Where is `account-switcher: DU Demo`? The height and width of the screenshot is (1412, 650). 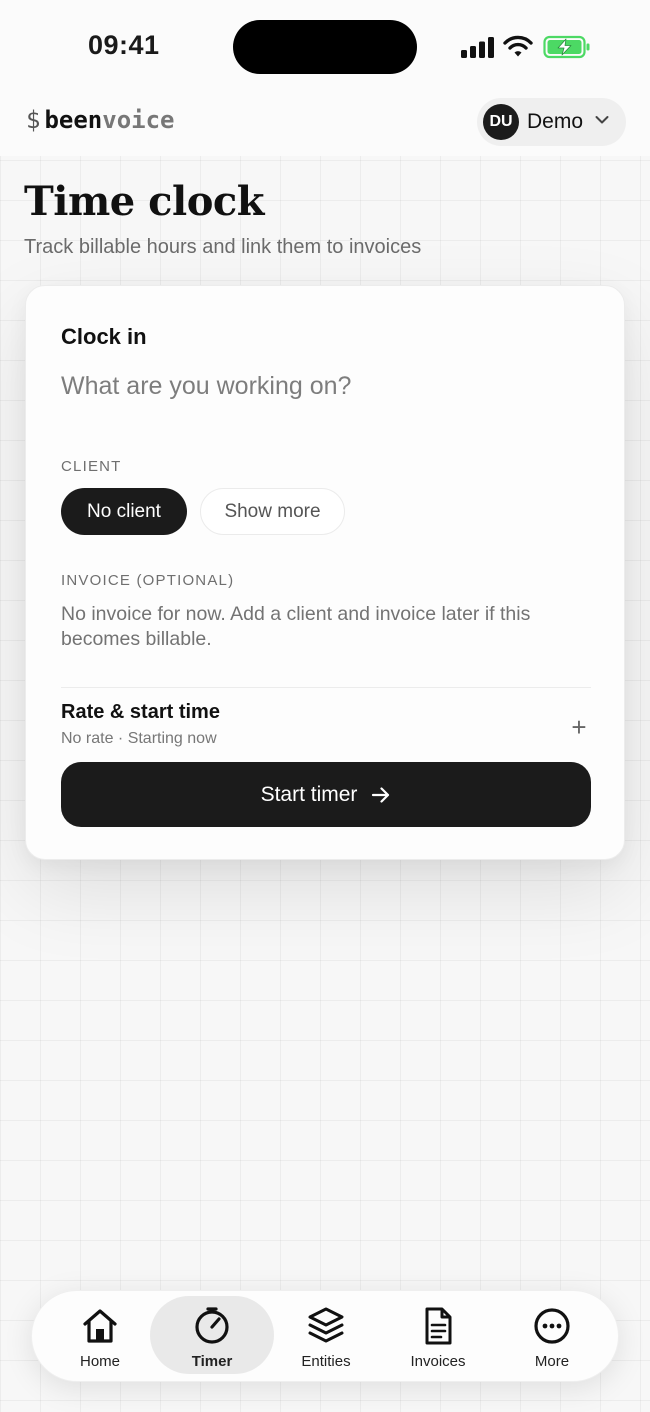
account-switcher: DU Demo is located at coordinates (551, 122).